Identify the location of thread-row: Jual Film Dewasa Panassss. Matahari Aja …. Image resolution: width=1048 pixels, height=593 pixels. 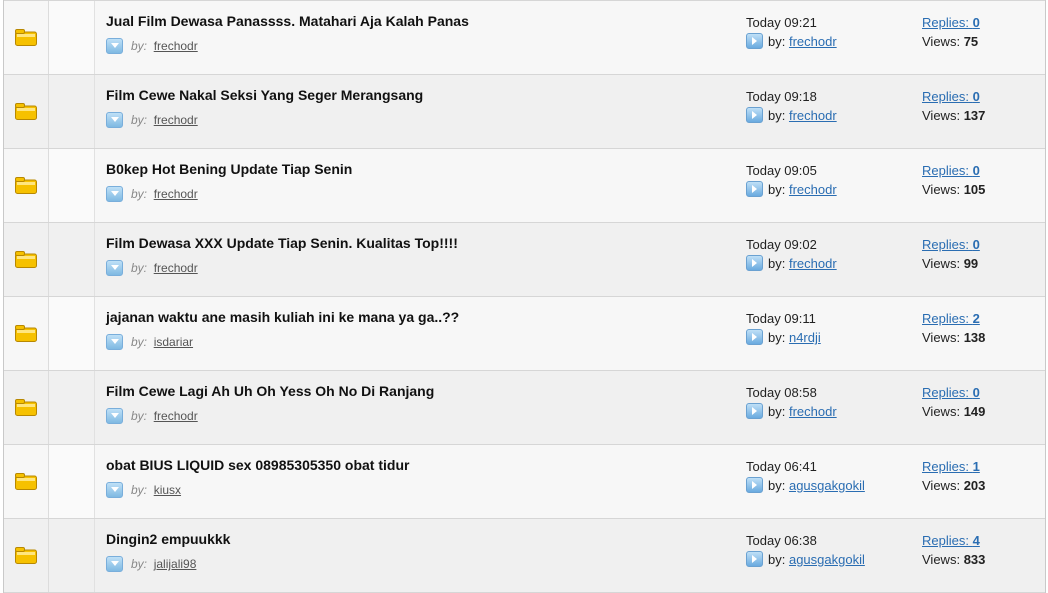
(524, 37).